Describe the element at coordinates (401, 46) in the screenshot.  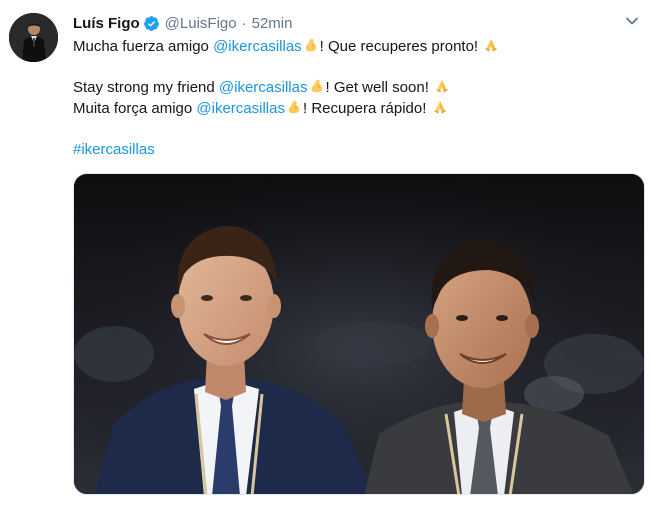
I see `text-segment: ! Que recuperes pronto!` at that location.